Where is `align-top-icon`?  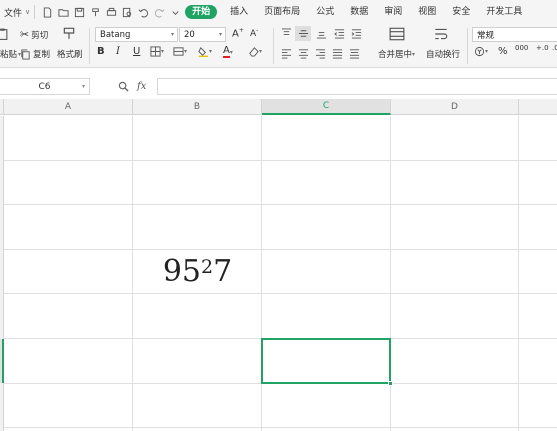 align-top-icon is located at coordinates (286, 31).